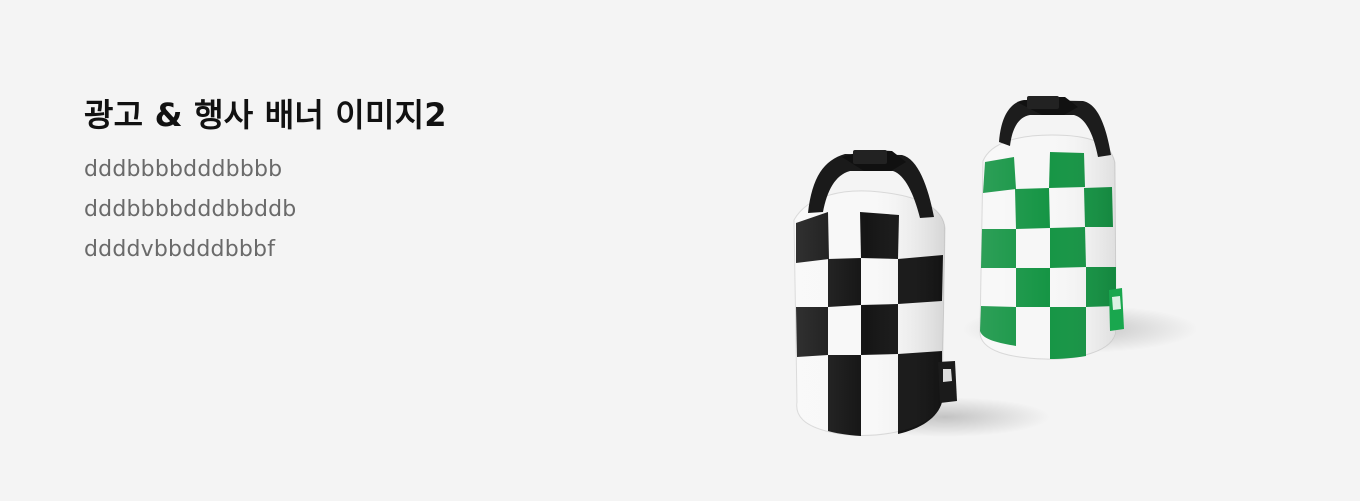 Image resolution: width=1360 pixels, height=501 pixels. I want to click on green-checkered-bag, so click(1051, 228).